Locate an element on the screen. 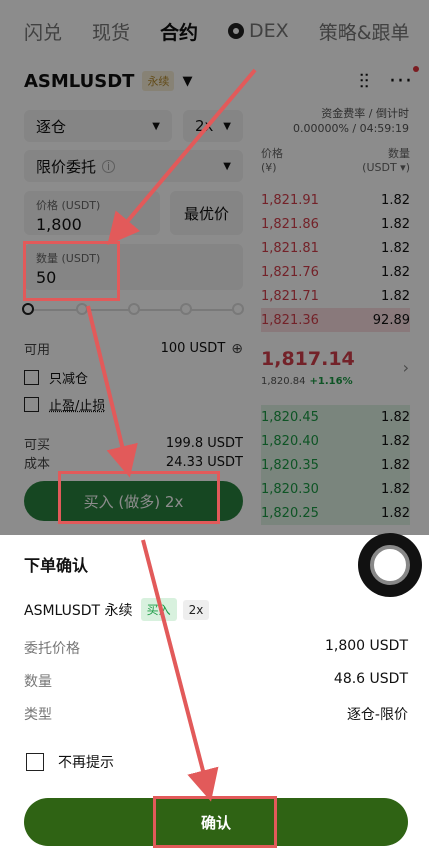 This screenshot has height=855, width=429. confirm-row-value: 48.6 USDT is located at coordinates (370, 679).